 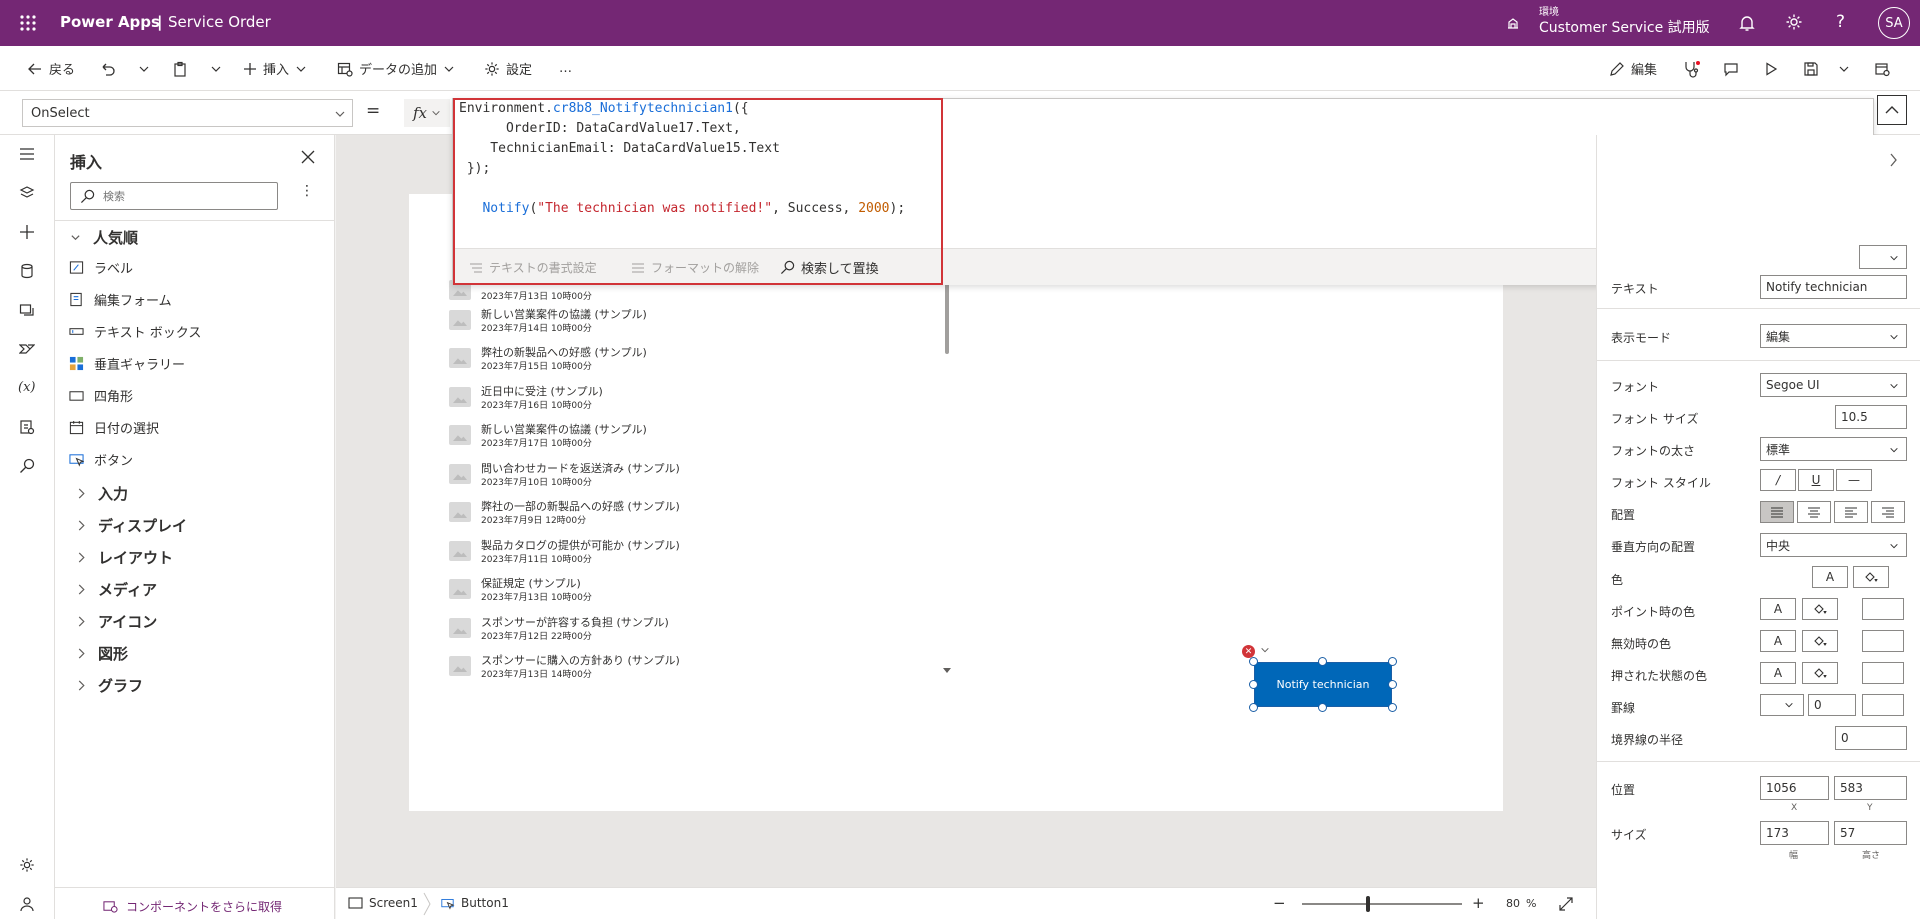 I want to click on border-width-input: 0, so click(x=1832, y=705).